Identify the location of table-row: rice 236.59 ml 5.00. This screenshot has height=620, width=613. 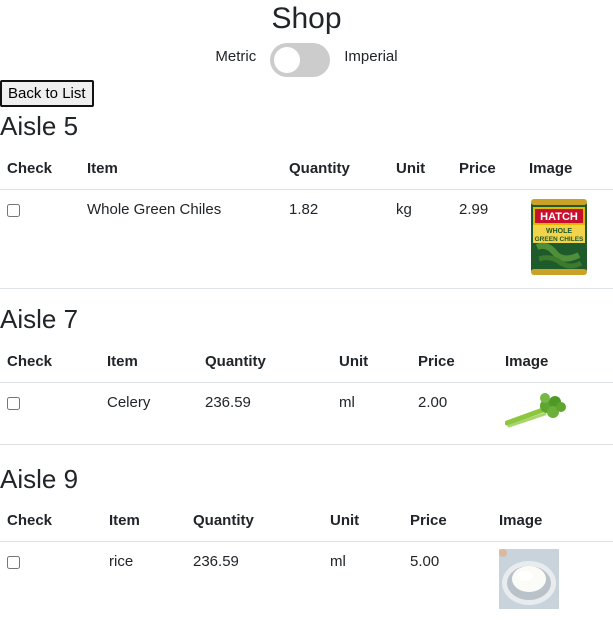
(306, 580).